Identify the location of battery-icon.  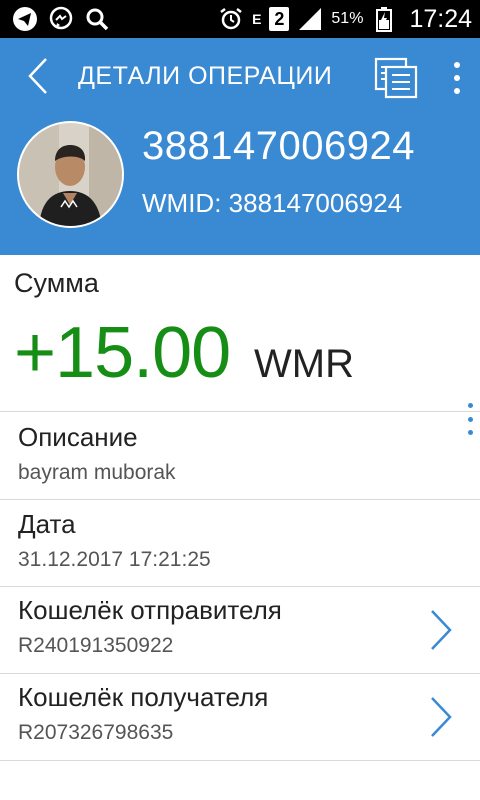
(384, 19).